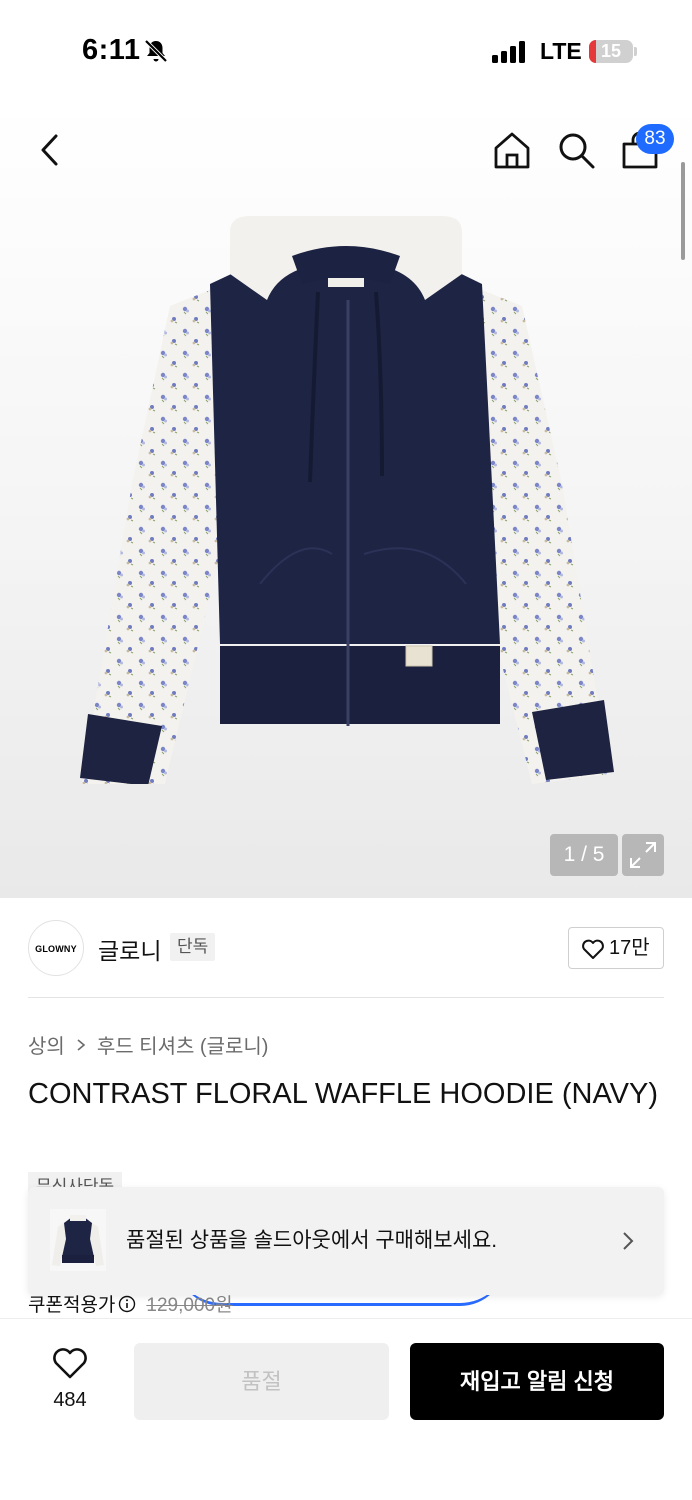  Describe the element at coordinates (561, 51) in the screenshot. I see `network-type: LTE` at that location.